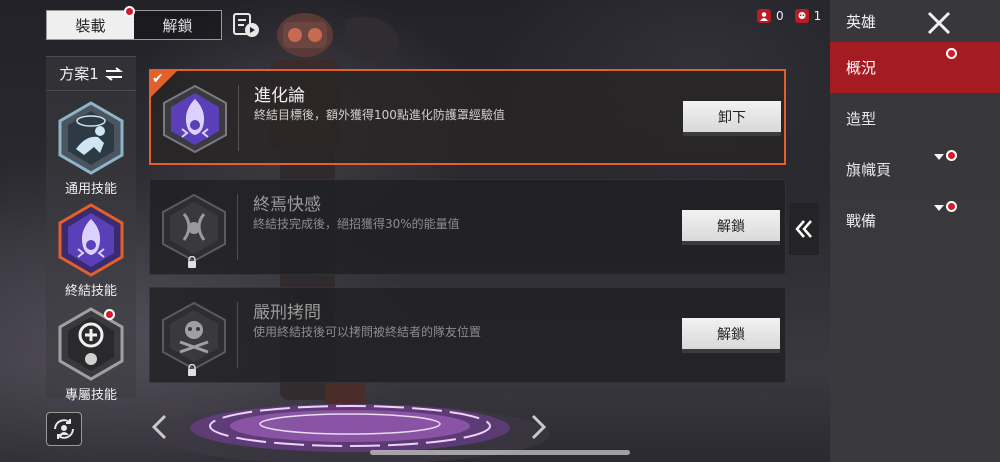  Describe the element at coordinates (194, 336) in the screenshot. I see `skull-crossbones-icon` at that location.